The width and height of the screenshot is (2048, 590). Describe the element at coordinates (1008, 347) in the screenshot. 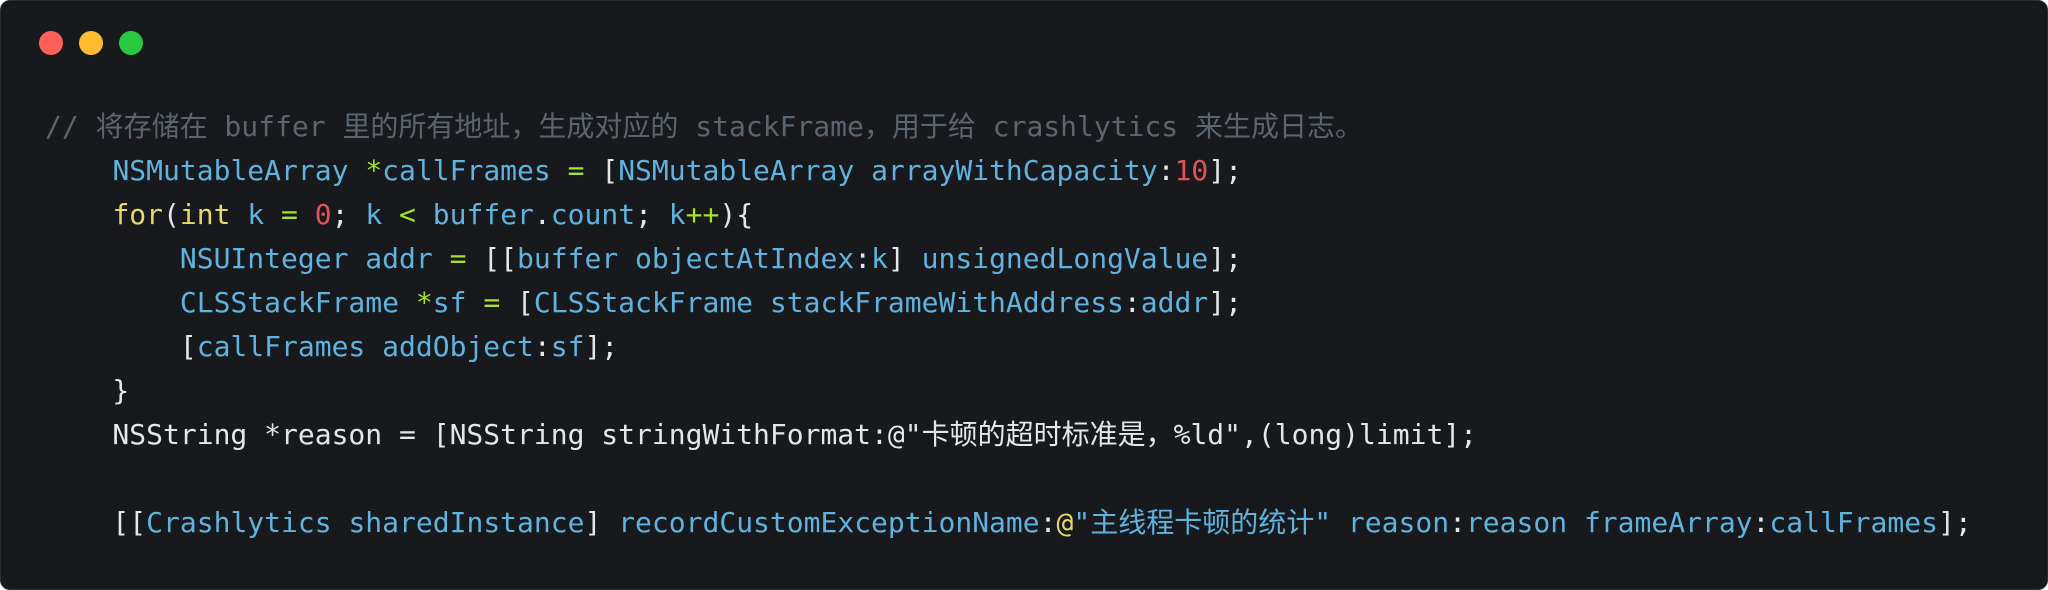

I see `code-line: [callFrames addObject:sf];` at that location.